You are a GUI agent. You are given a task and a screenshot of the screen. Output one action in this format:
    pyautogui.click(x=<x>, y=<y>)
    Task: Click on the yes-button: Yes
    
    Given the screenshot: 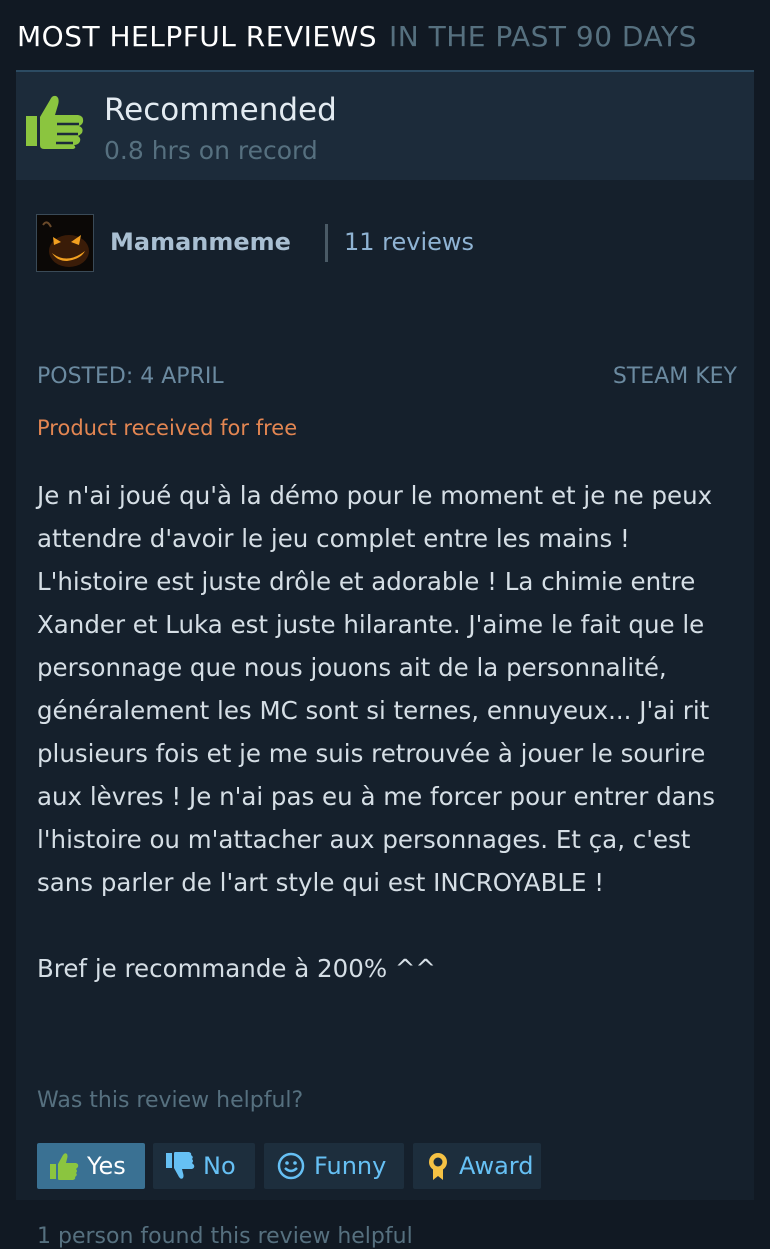 What is the action you would take?
    pyautogui.click(x=91, y=1166)
    